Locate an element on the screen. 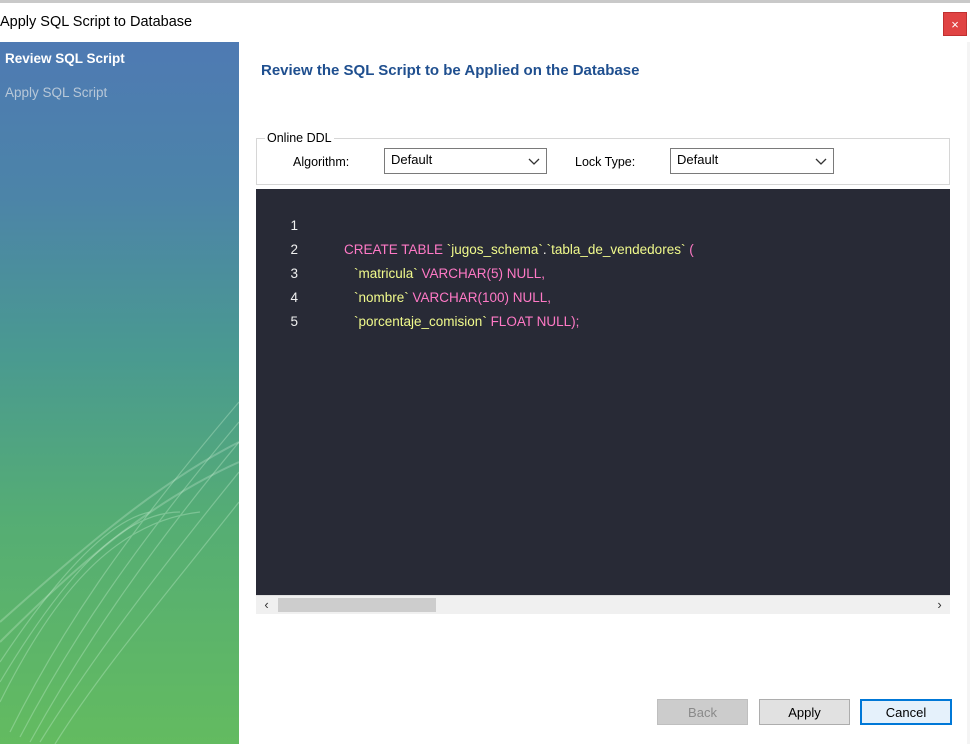  step-apply-sql-script: Apply SQL Script is located at coordinates (56, 92).